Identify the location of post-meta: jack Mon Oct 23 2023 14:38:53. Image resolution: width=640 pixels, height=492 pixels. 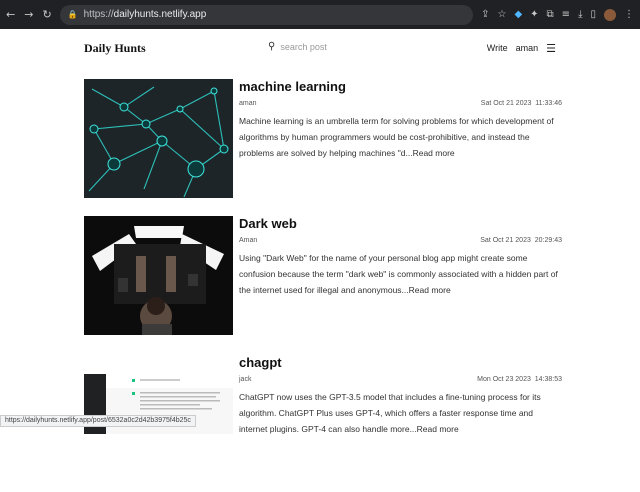
(400, 379).